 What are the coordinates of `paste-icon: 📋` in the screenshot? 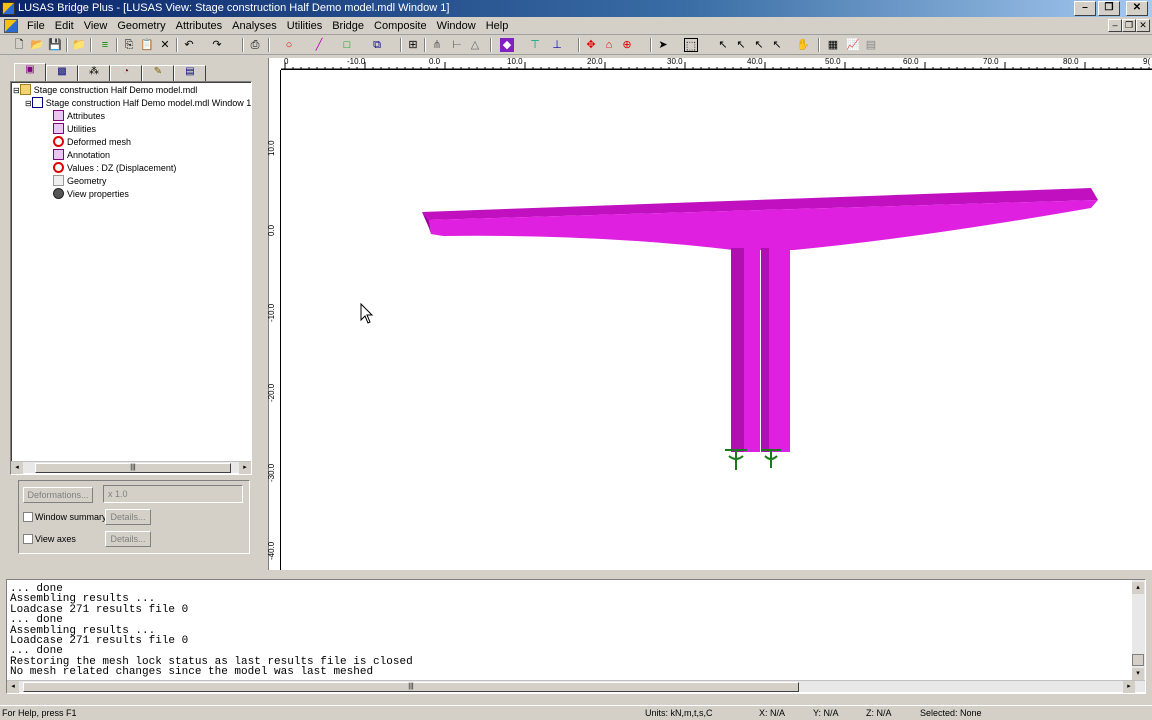 It's located at (147, 45).